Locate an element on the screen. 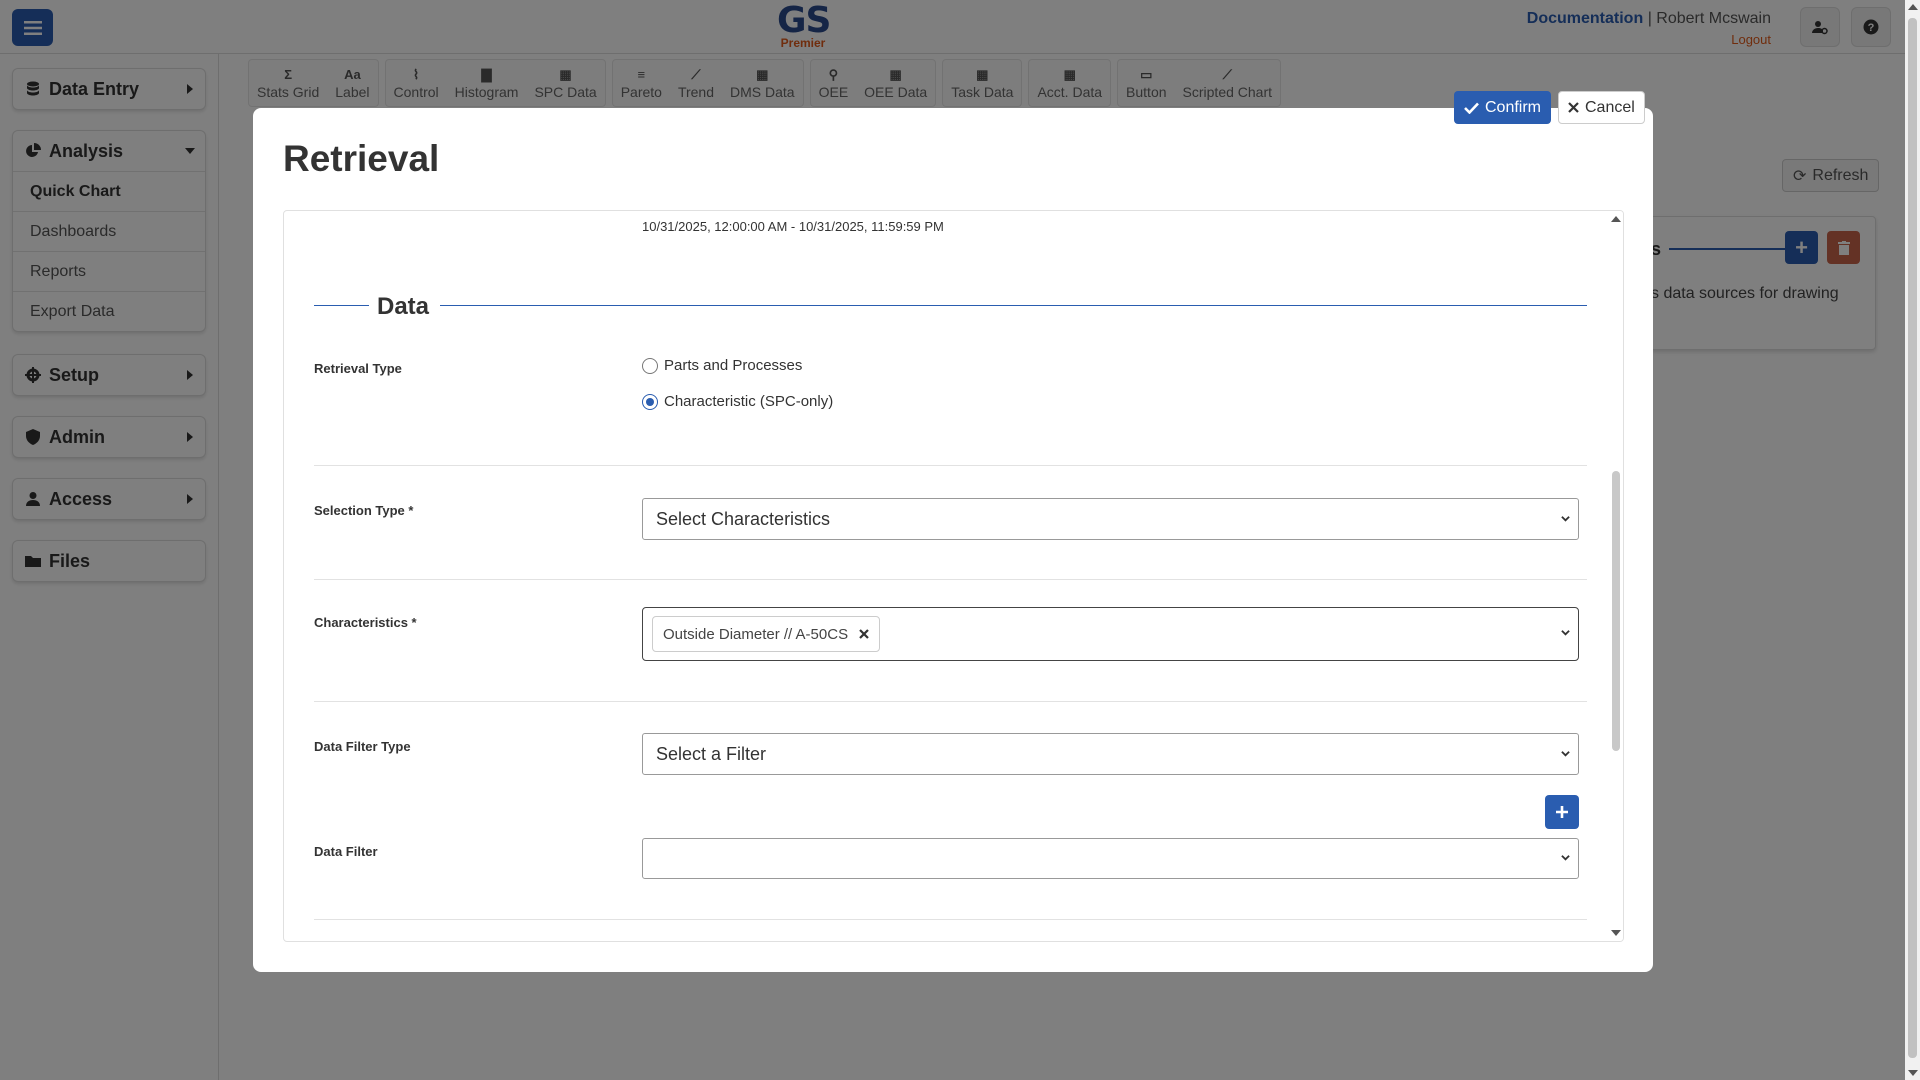 This screenshot has width=1920, height=1080. add-filter-button is located at coordinates (1562, 812).